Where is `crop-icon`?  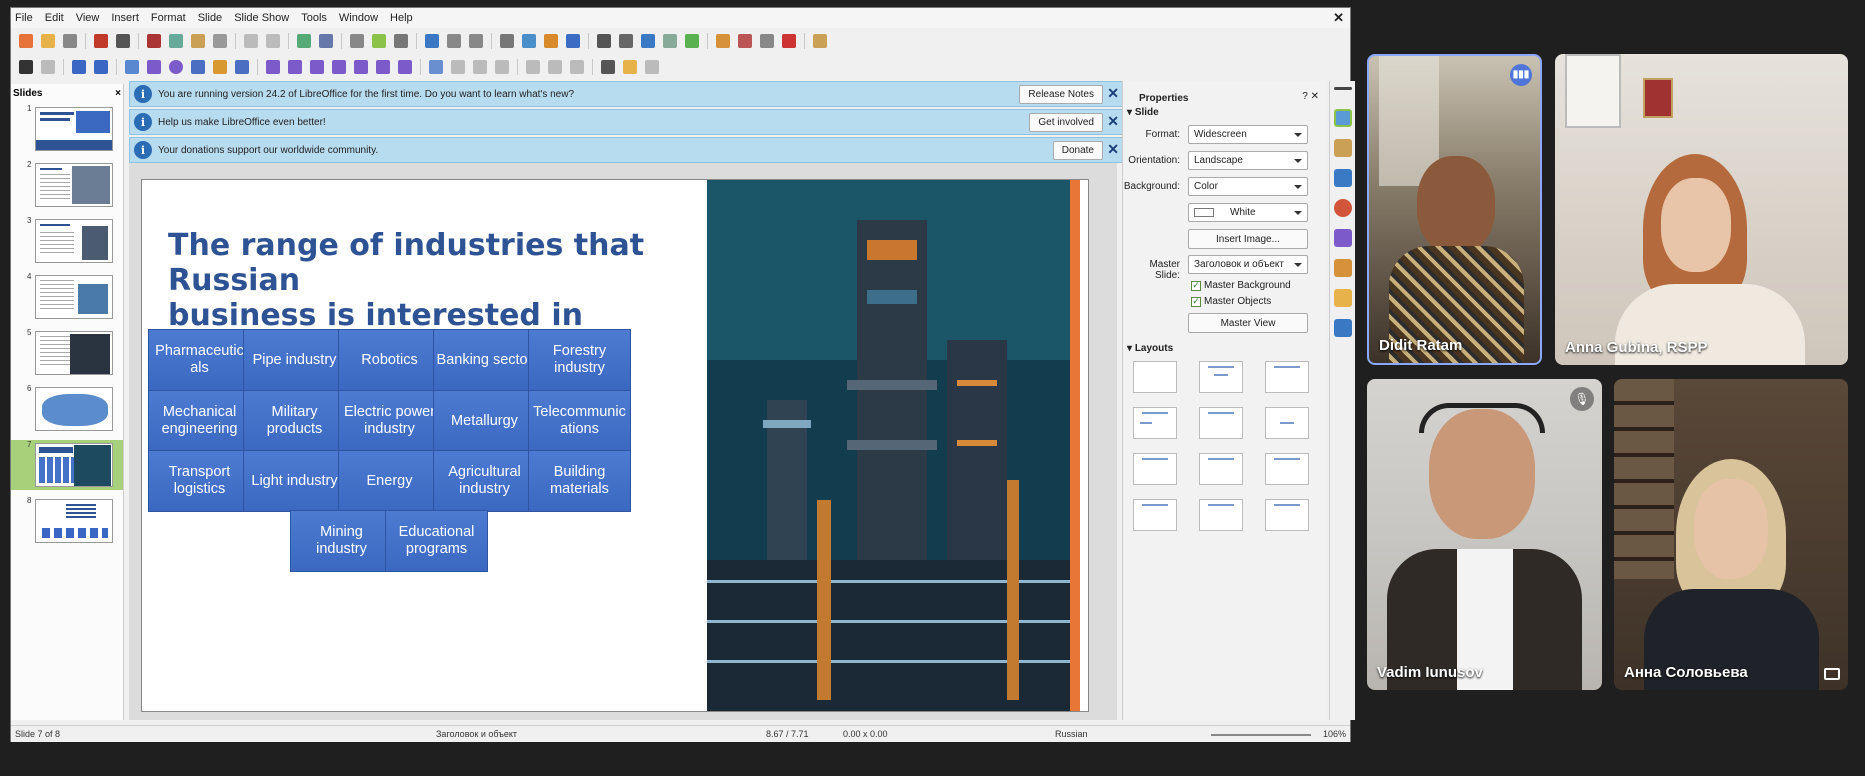 crop-icon is located at coordinates (555, 67).